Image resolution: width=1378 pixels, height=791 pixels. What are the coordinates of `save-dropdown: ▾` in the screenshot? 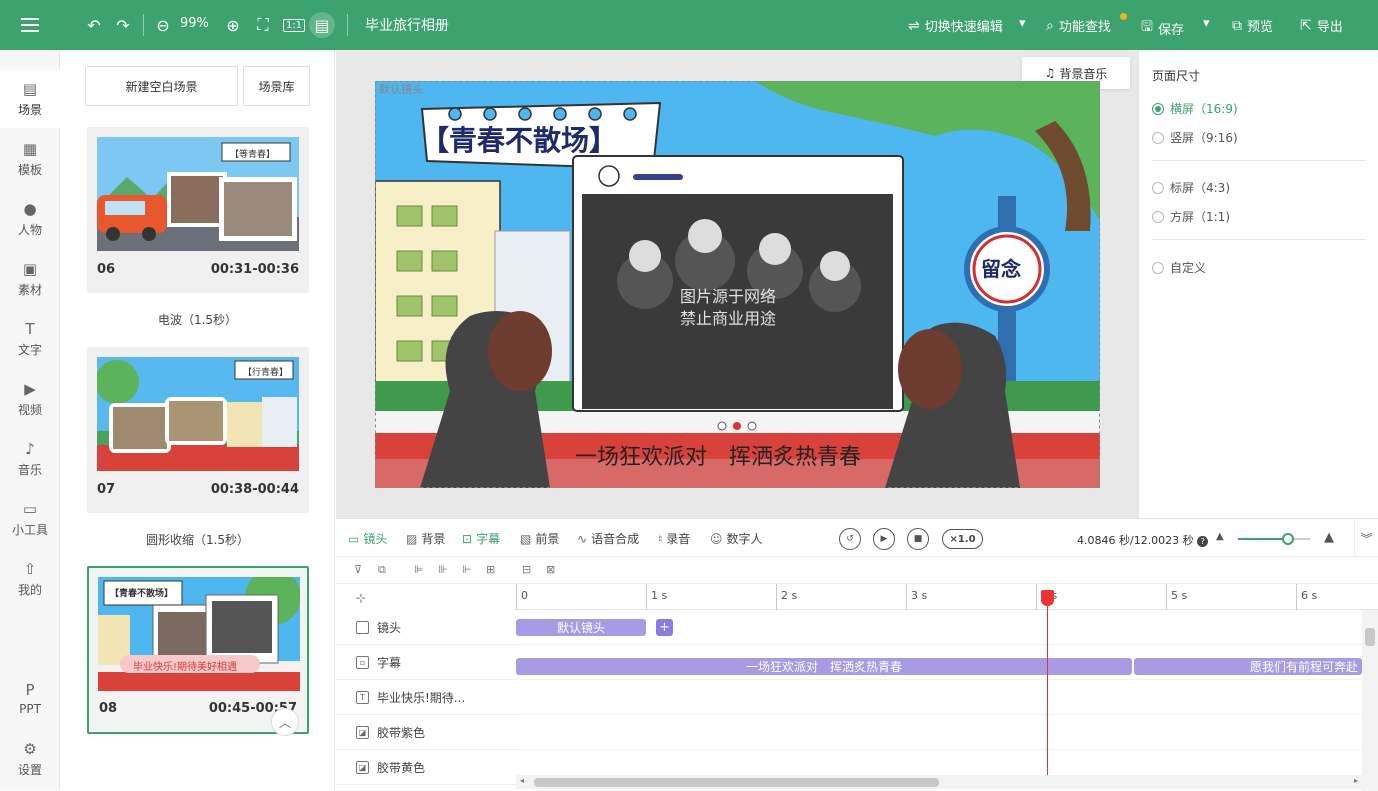 It's located at (1206, 23).